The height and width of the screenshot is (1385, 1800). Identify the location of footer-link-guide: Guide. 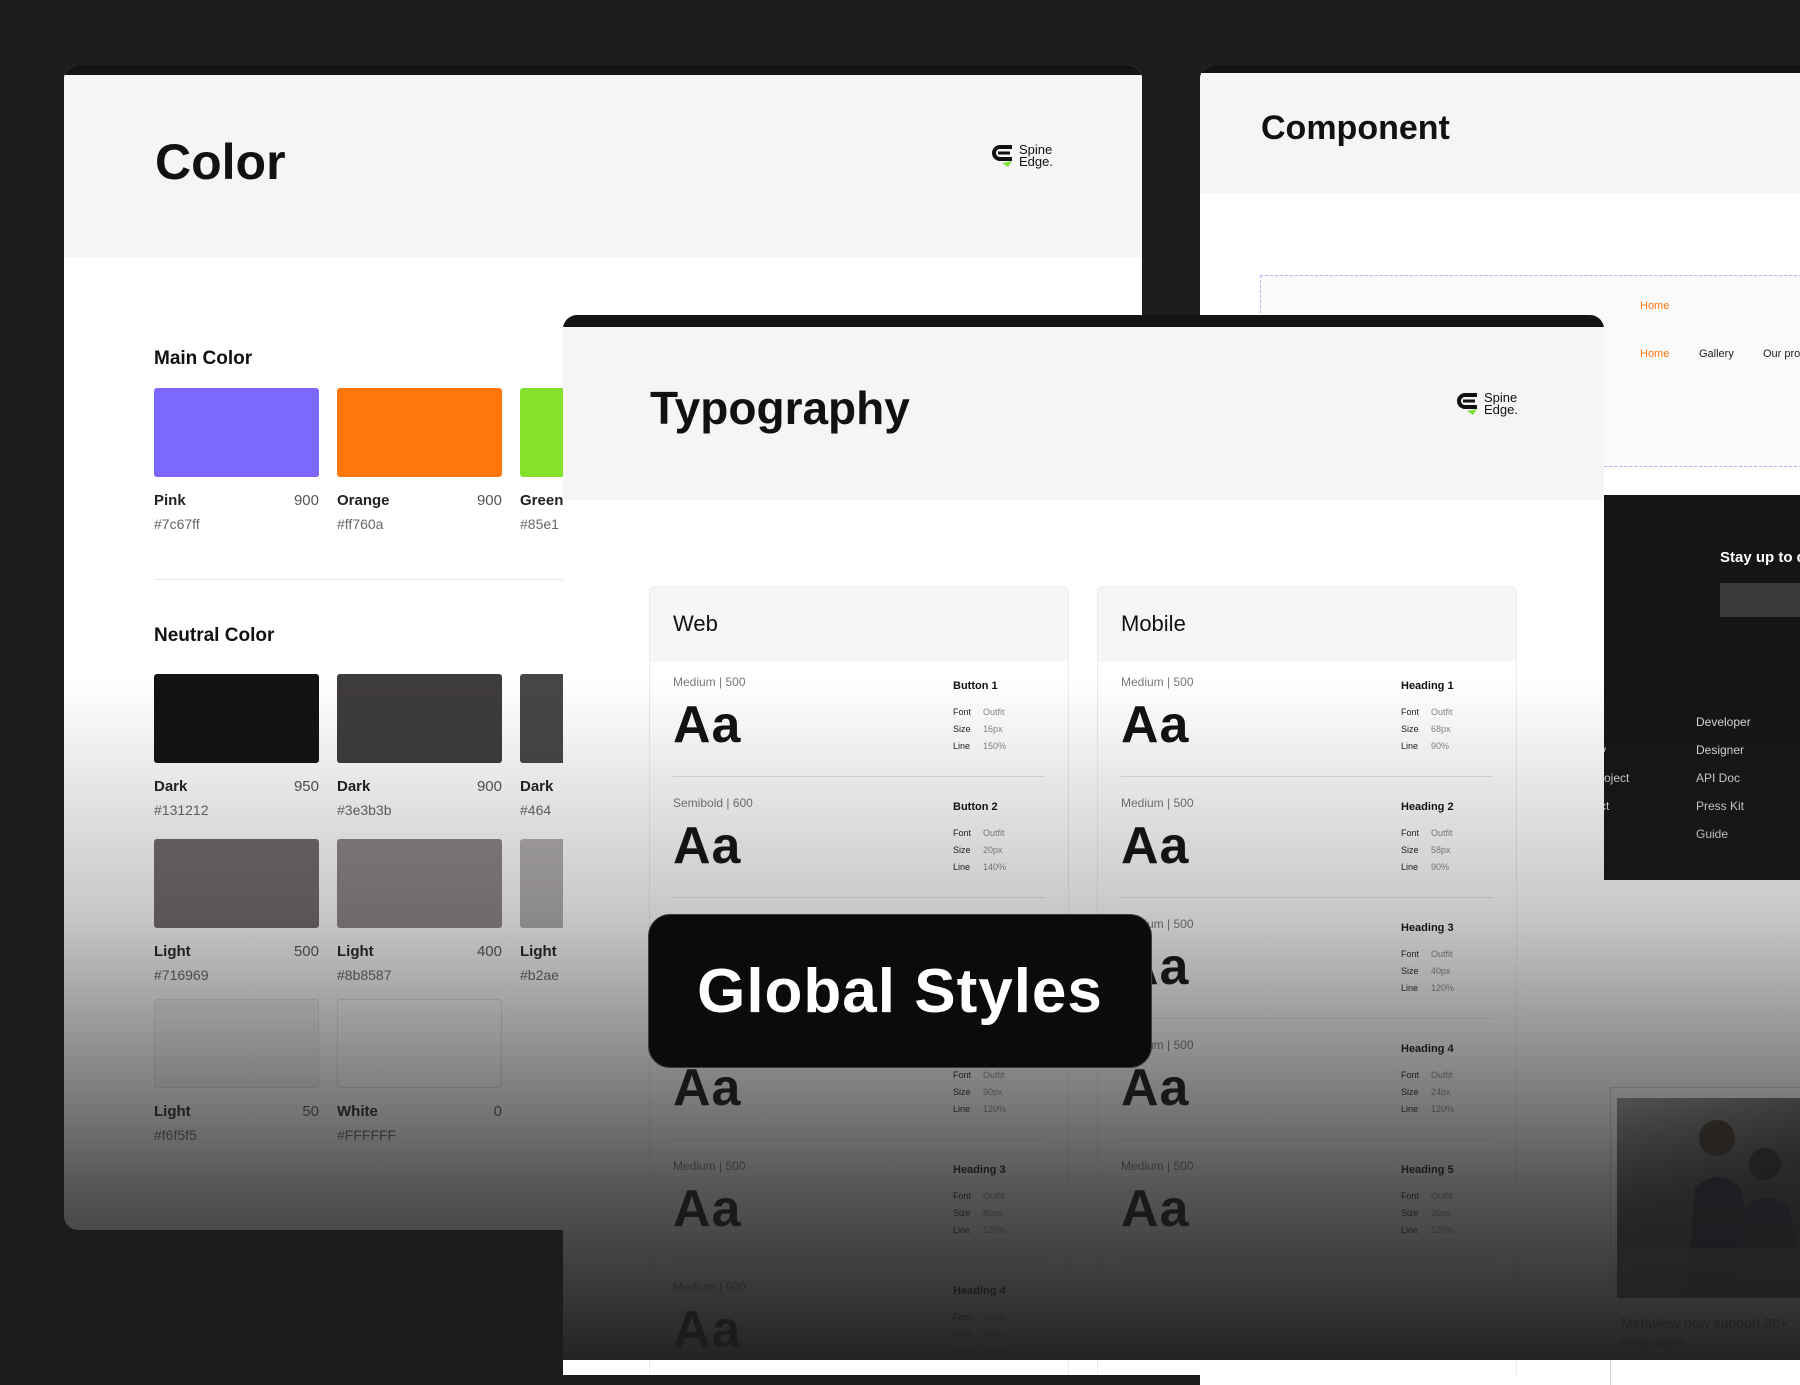
(1712, 834).